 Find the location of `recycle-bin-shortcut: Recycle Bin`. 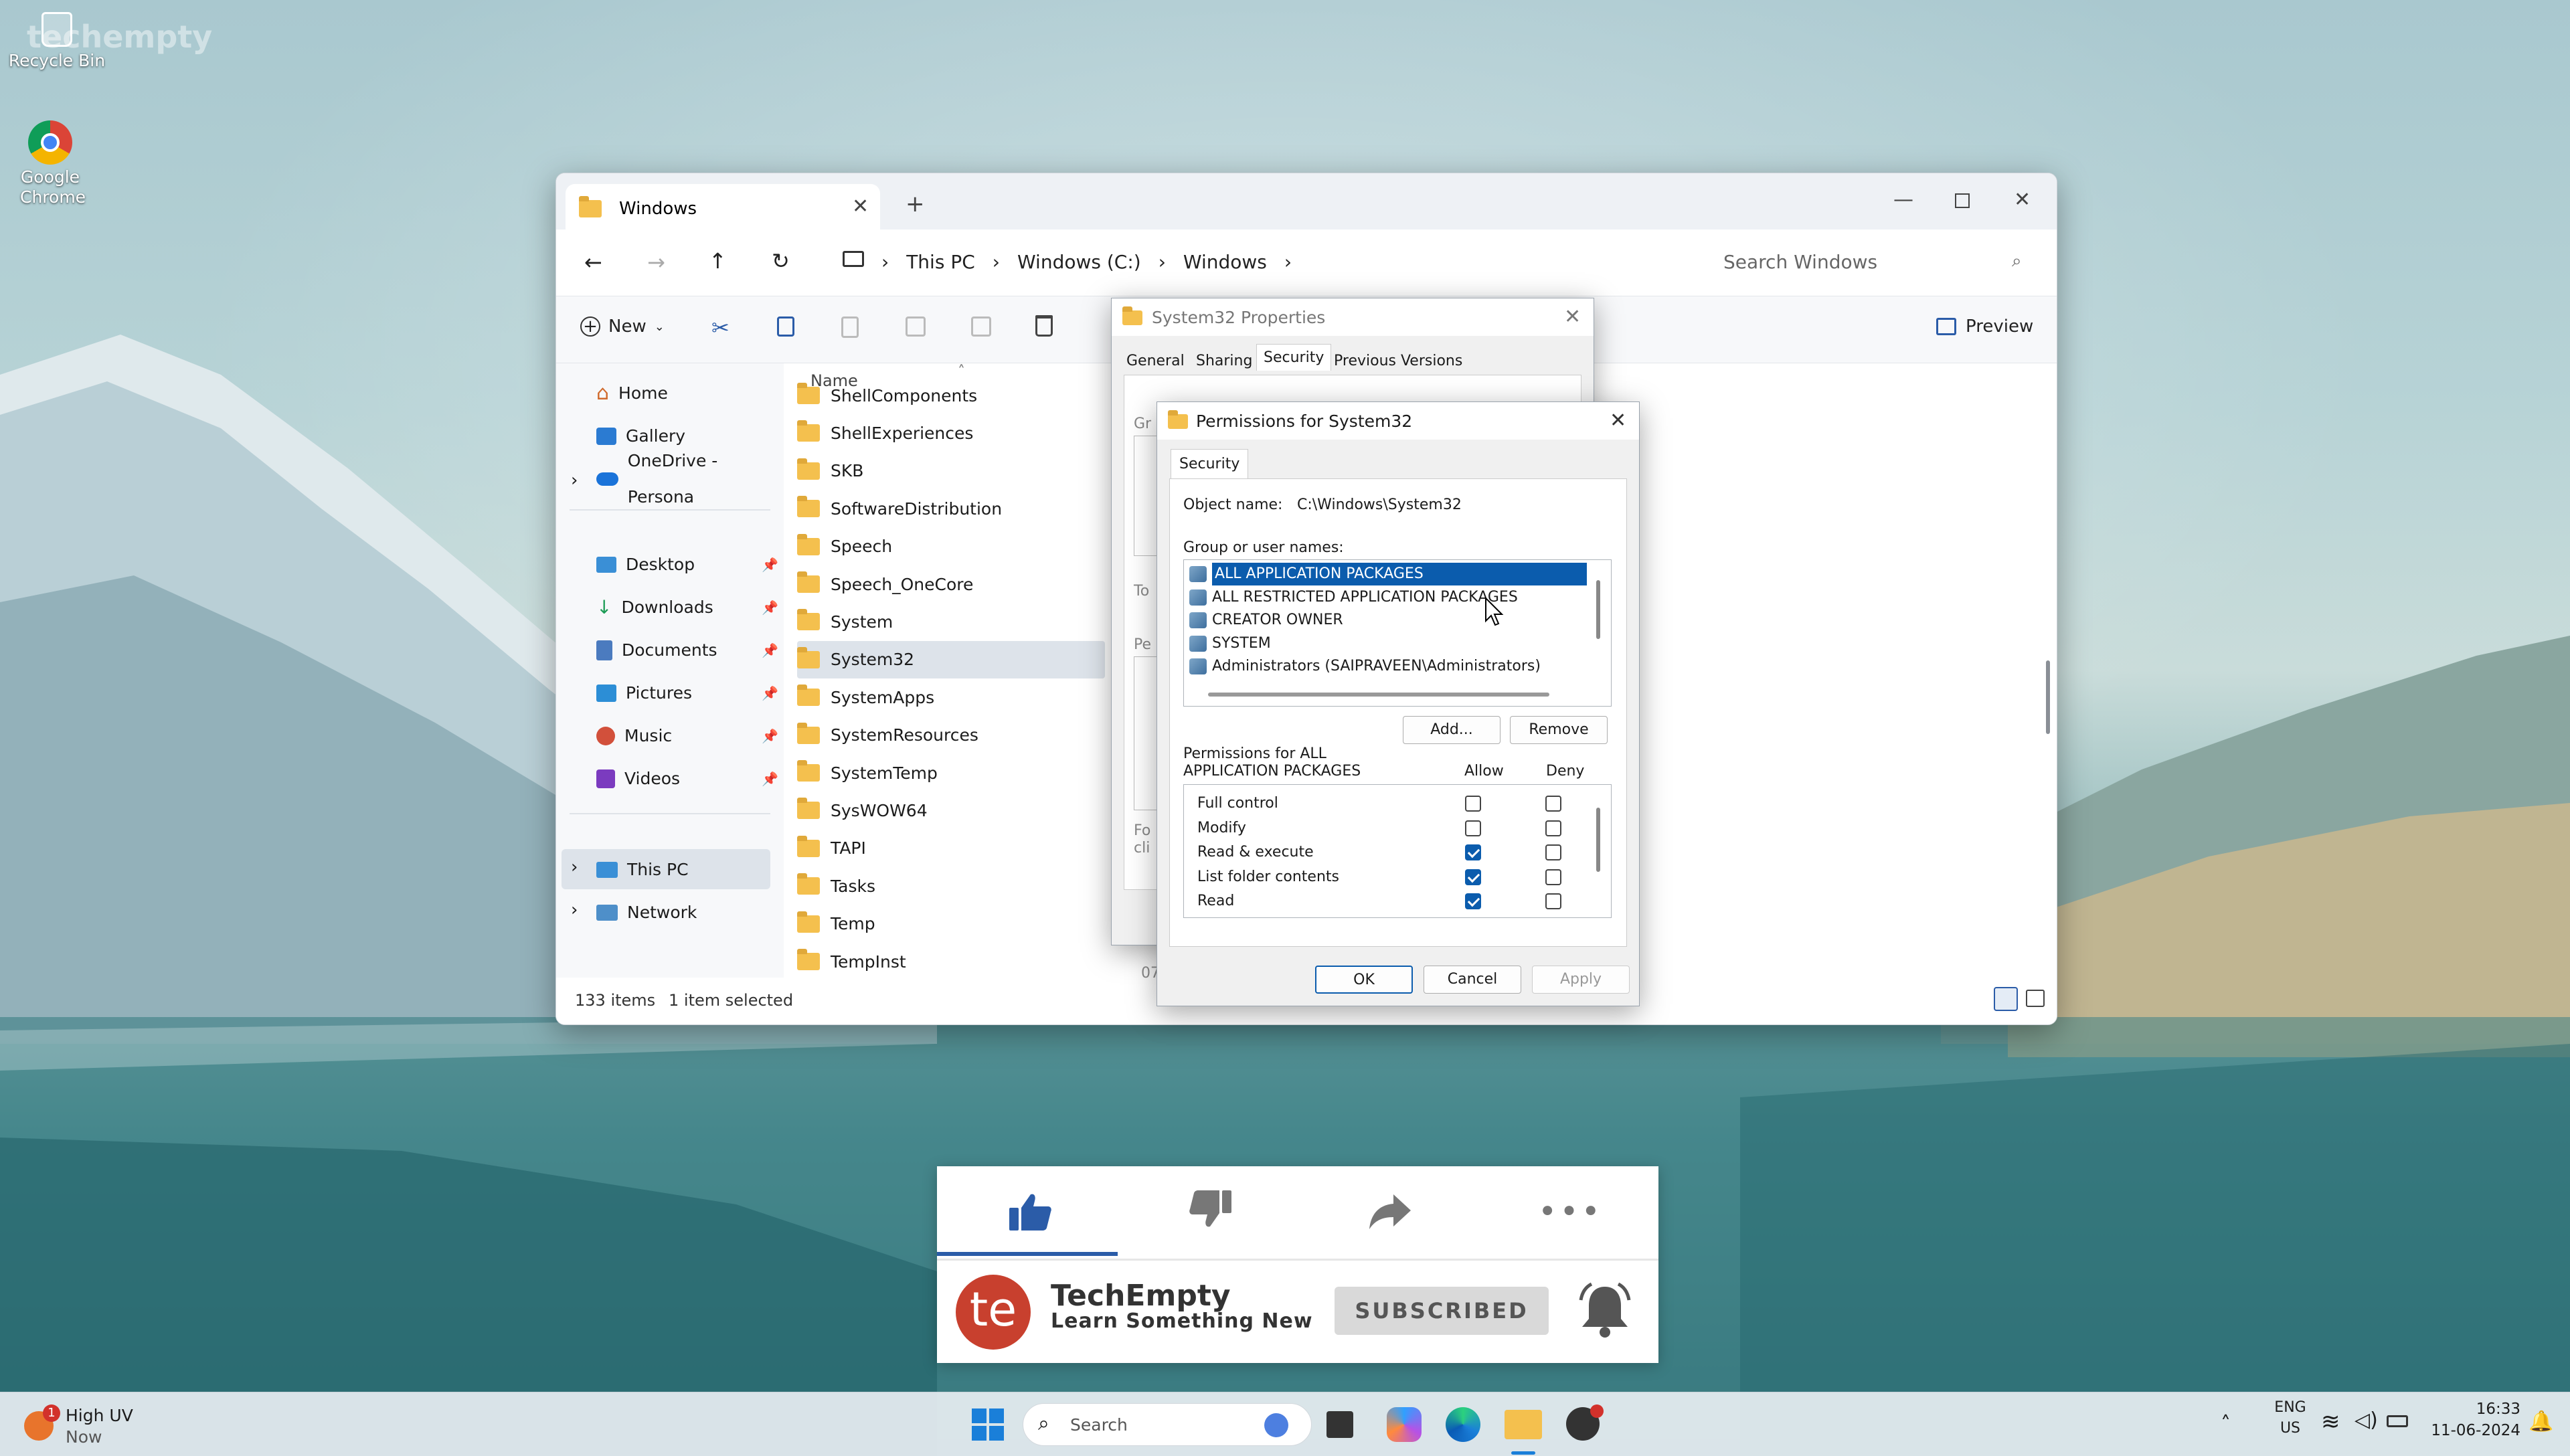

recycle-bin-shortcut: Recycle Bin is located at coordinates (57, 41).